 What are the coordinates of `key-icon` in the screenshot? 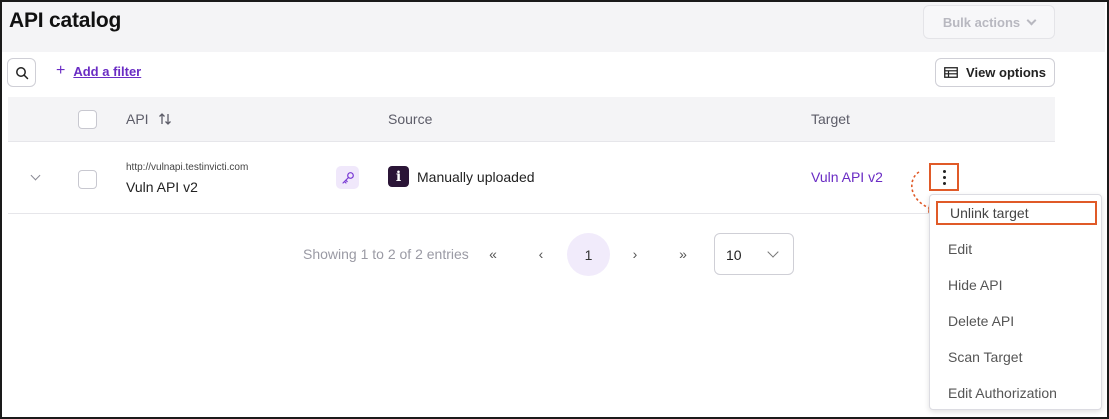 It's located at (347, 177).